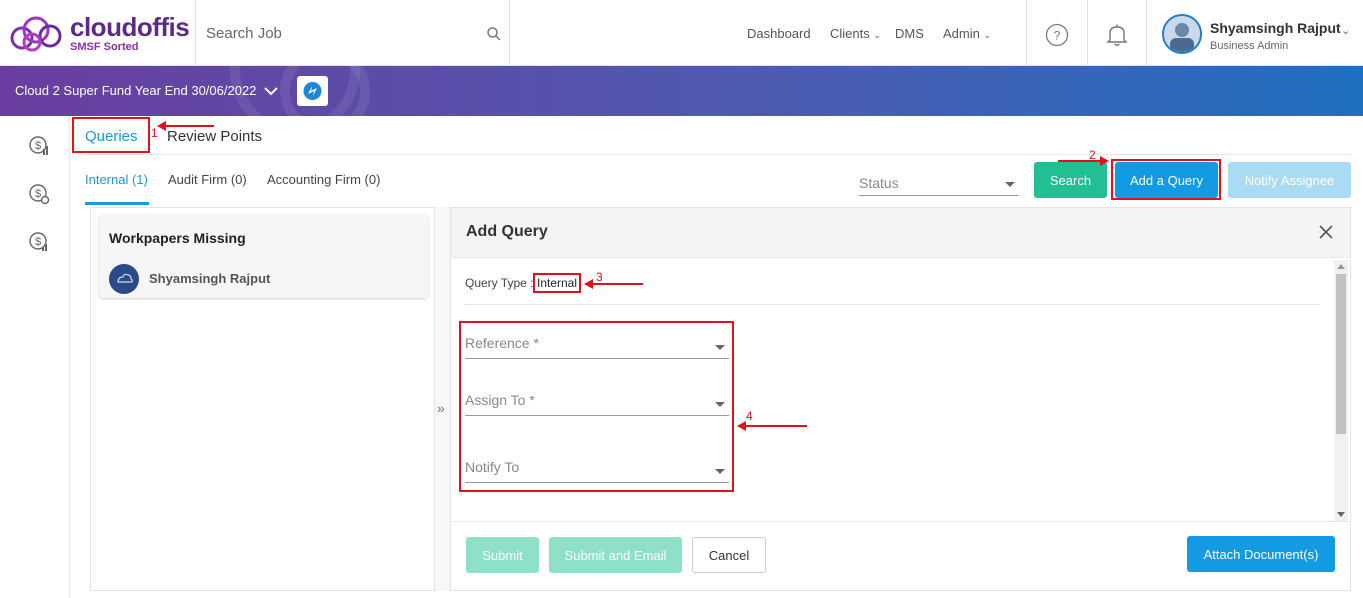  I want to click on cancel-button: Cancel, so click(729, 555).